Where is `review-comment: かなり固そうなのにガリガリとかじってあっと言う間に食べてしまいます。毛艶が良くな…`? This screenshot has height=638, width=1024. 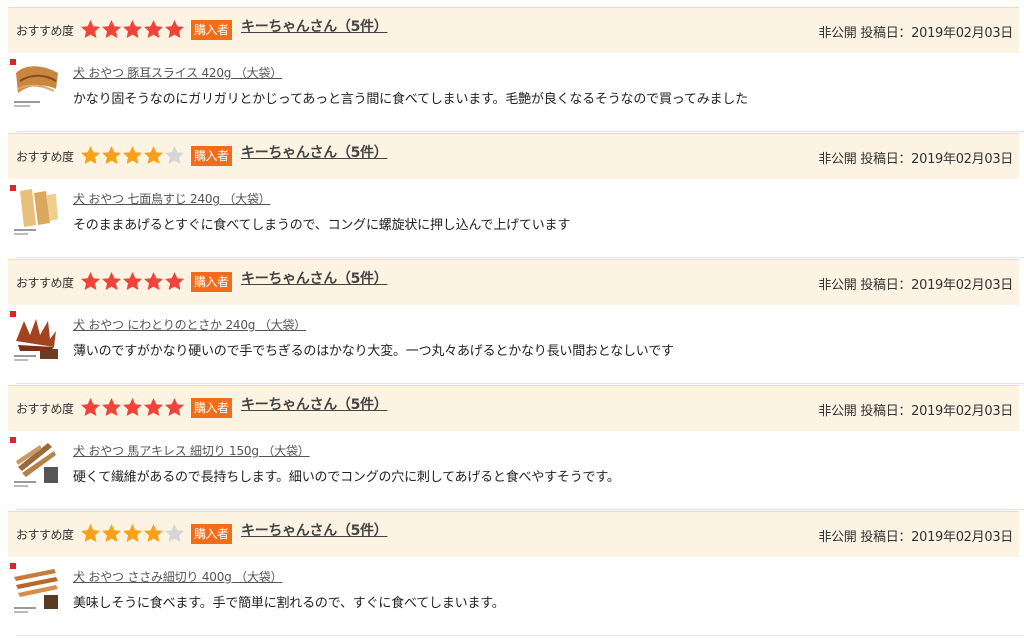
review-comment: かなり固そうなのにガリガリとかじってあっと言う間に食べてしまいます。毛艶が良くな… is located at coordinates (410, 99).